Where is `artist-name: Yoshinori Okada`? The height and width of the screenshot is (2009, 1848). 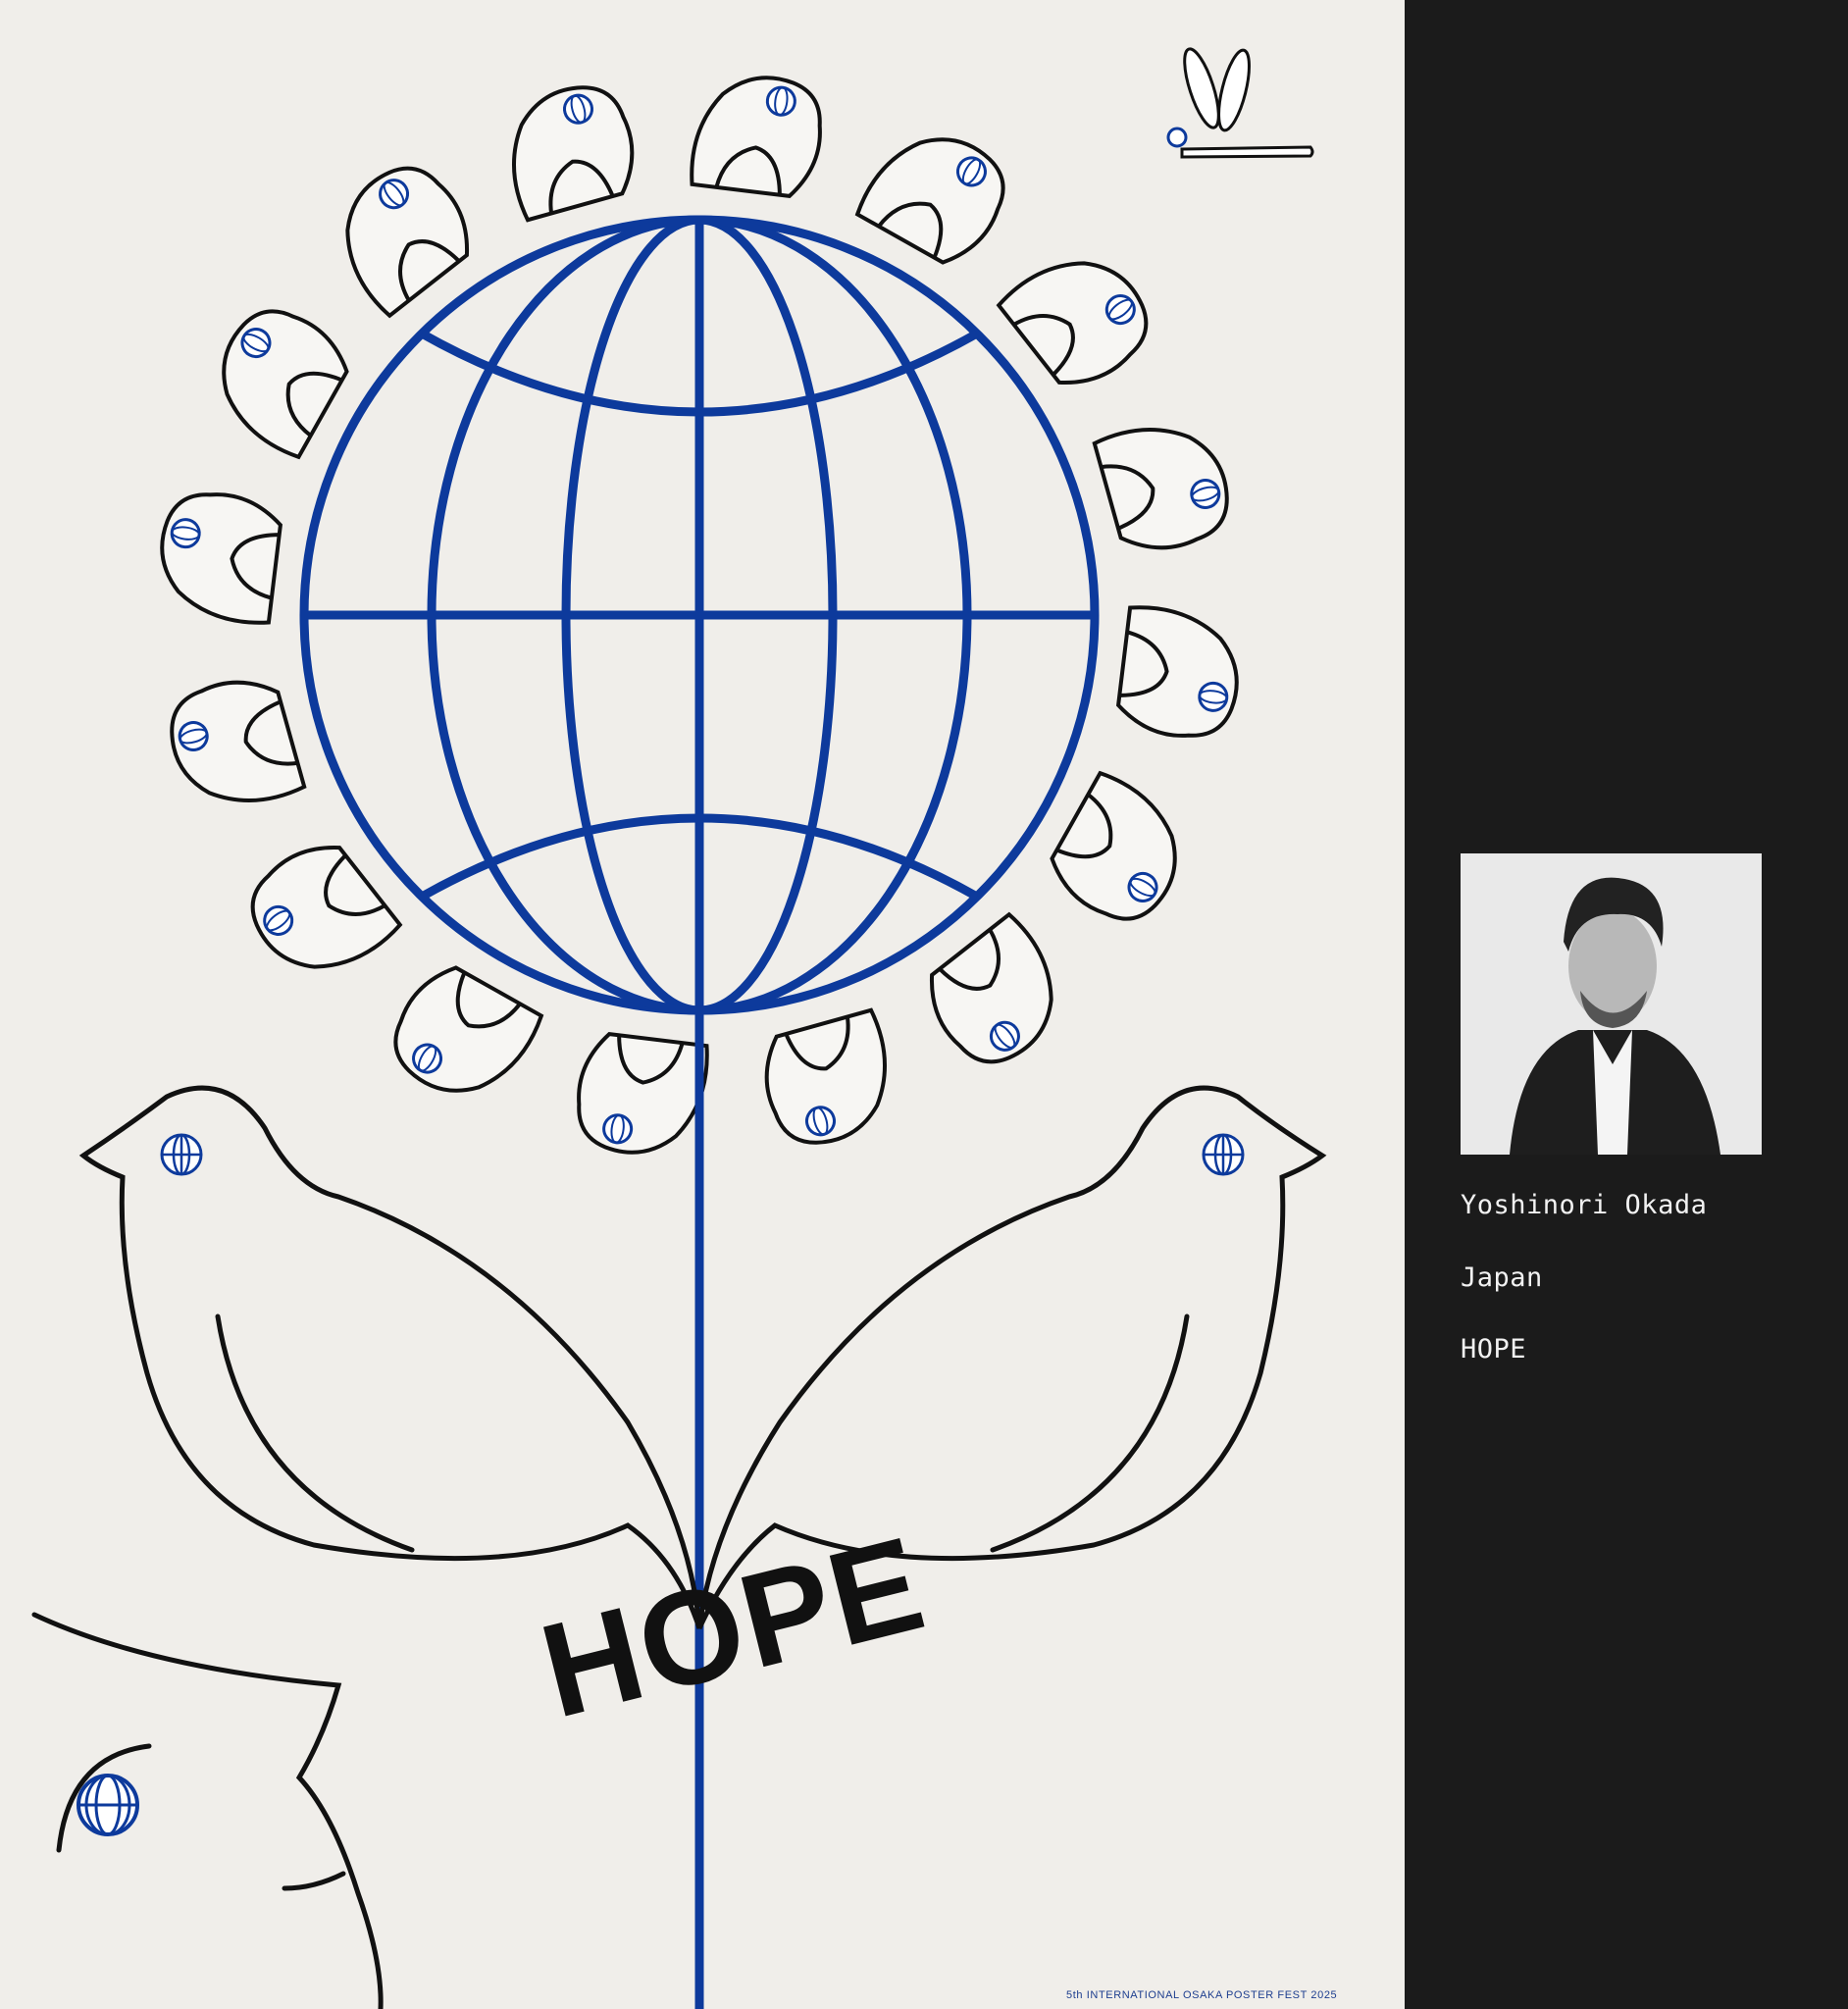
artist-name: Yoshinori Okada is located at coordinates (1584, 1205).